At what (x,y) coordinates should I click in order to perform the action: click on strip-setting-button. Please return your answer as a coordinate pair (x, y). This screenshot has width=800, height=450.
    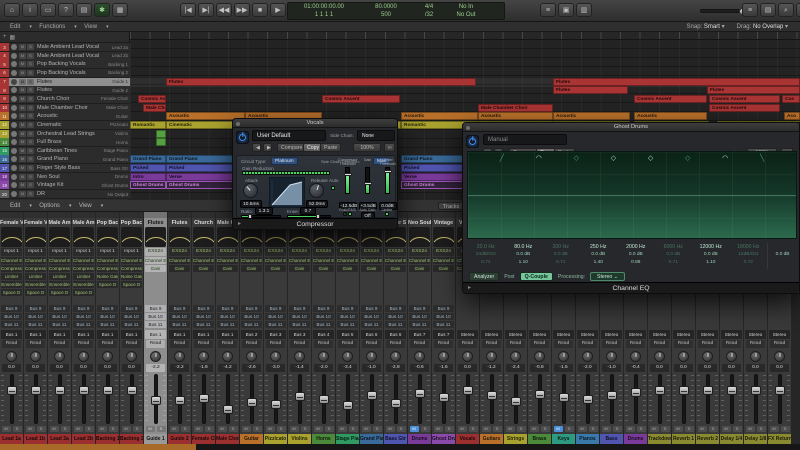
    Looking at the image, I should click on (179, 215).